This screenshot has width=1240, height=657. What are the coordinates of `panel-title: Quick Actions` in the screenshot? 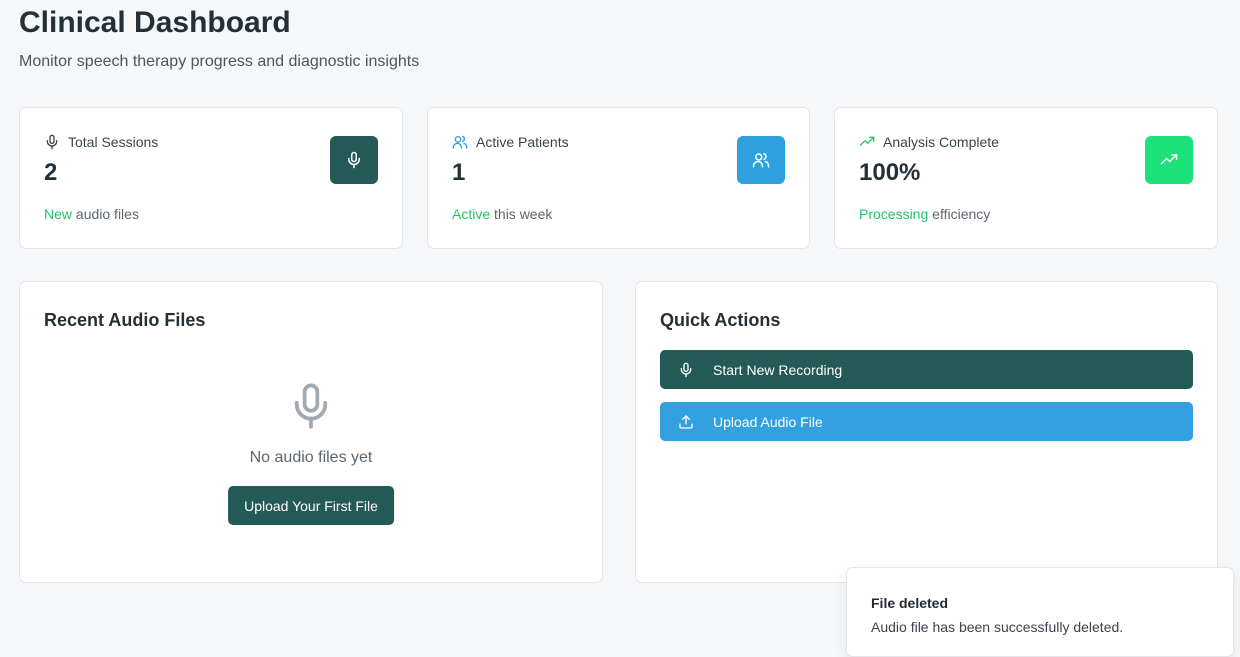 It's located at (720, 320).